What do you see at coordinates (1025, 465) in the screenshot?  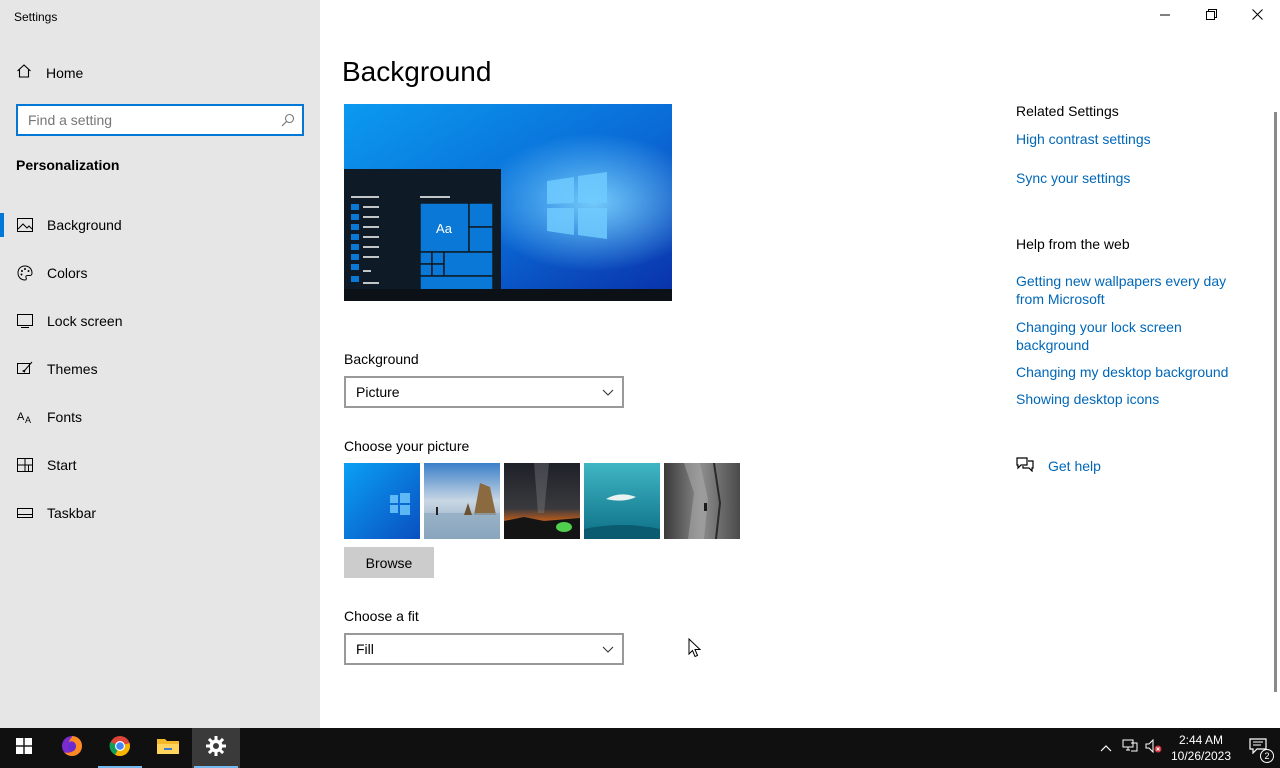 I see `chat-help-icon` at bounding box center [1025, 465].